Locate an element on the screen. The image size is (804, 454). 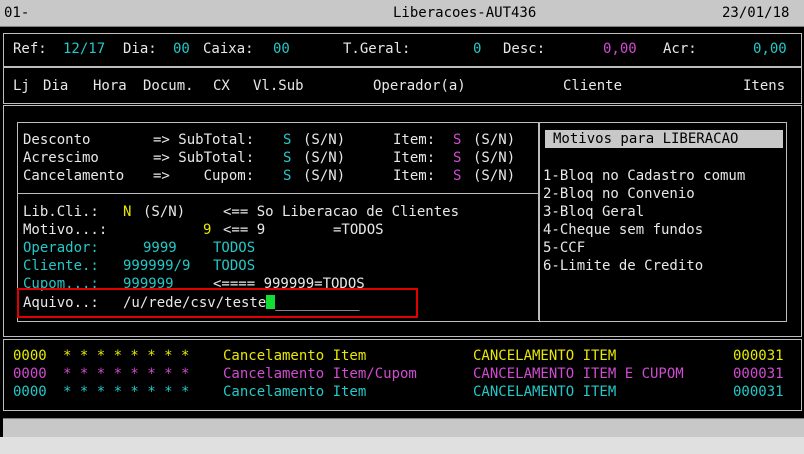
program-title: Liberacoes-AUT436 is located at coordinates (465, 13).